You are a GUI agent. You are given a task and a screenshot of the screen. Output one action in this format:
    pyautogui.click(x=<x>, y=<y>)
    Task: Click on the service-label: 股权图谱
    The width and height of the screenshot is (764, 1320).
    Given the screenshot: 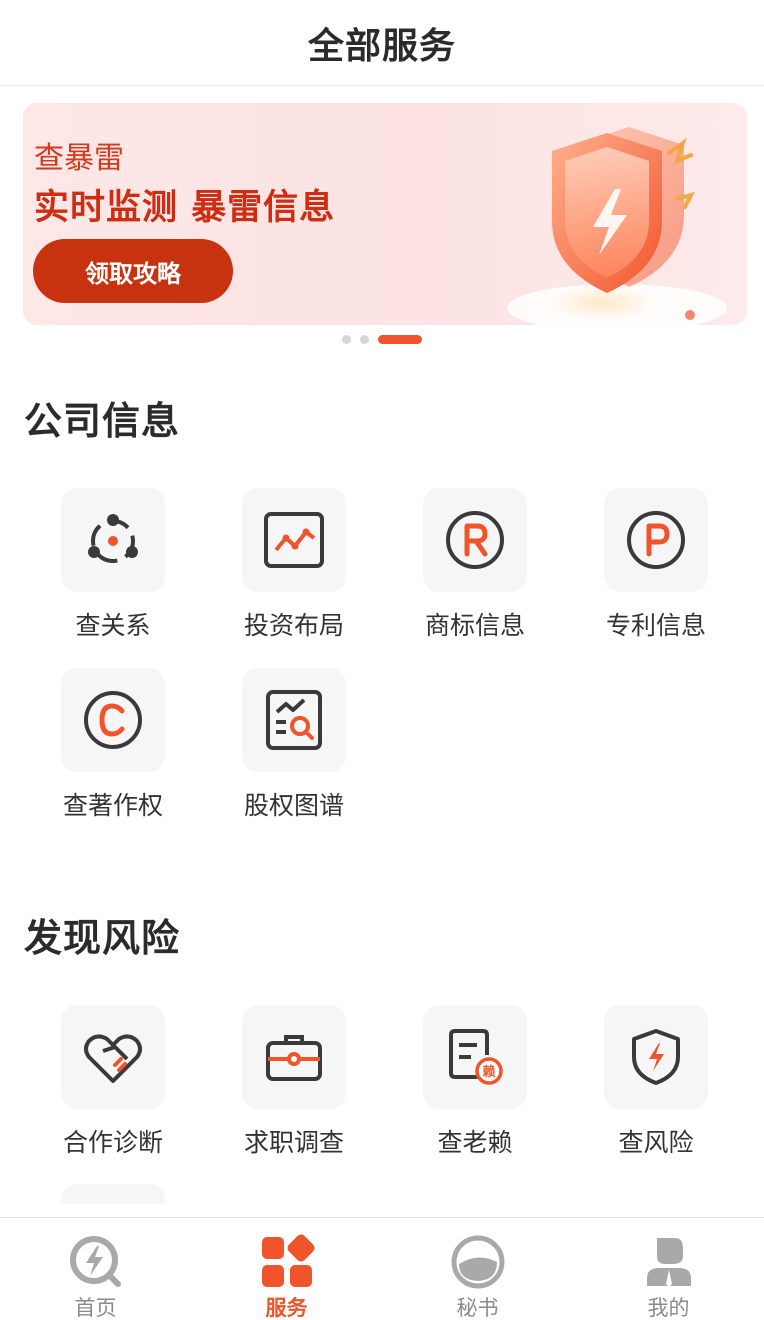 What is the action you would take?
    pyautogui.click(x=293, y=805)
    